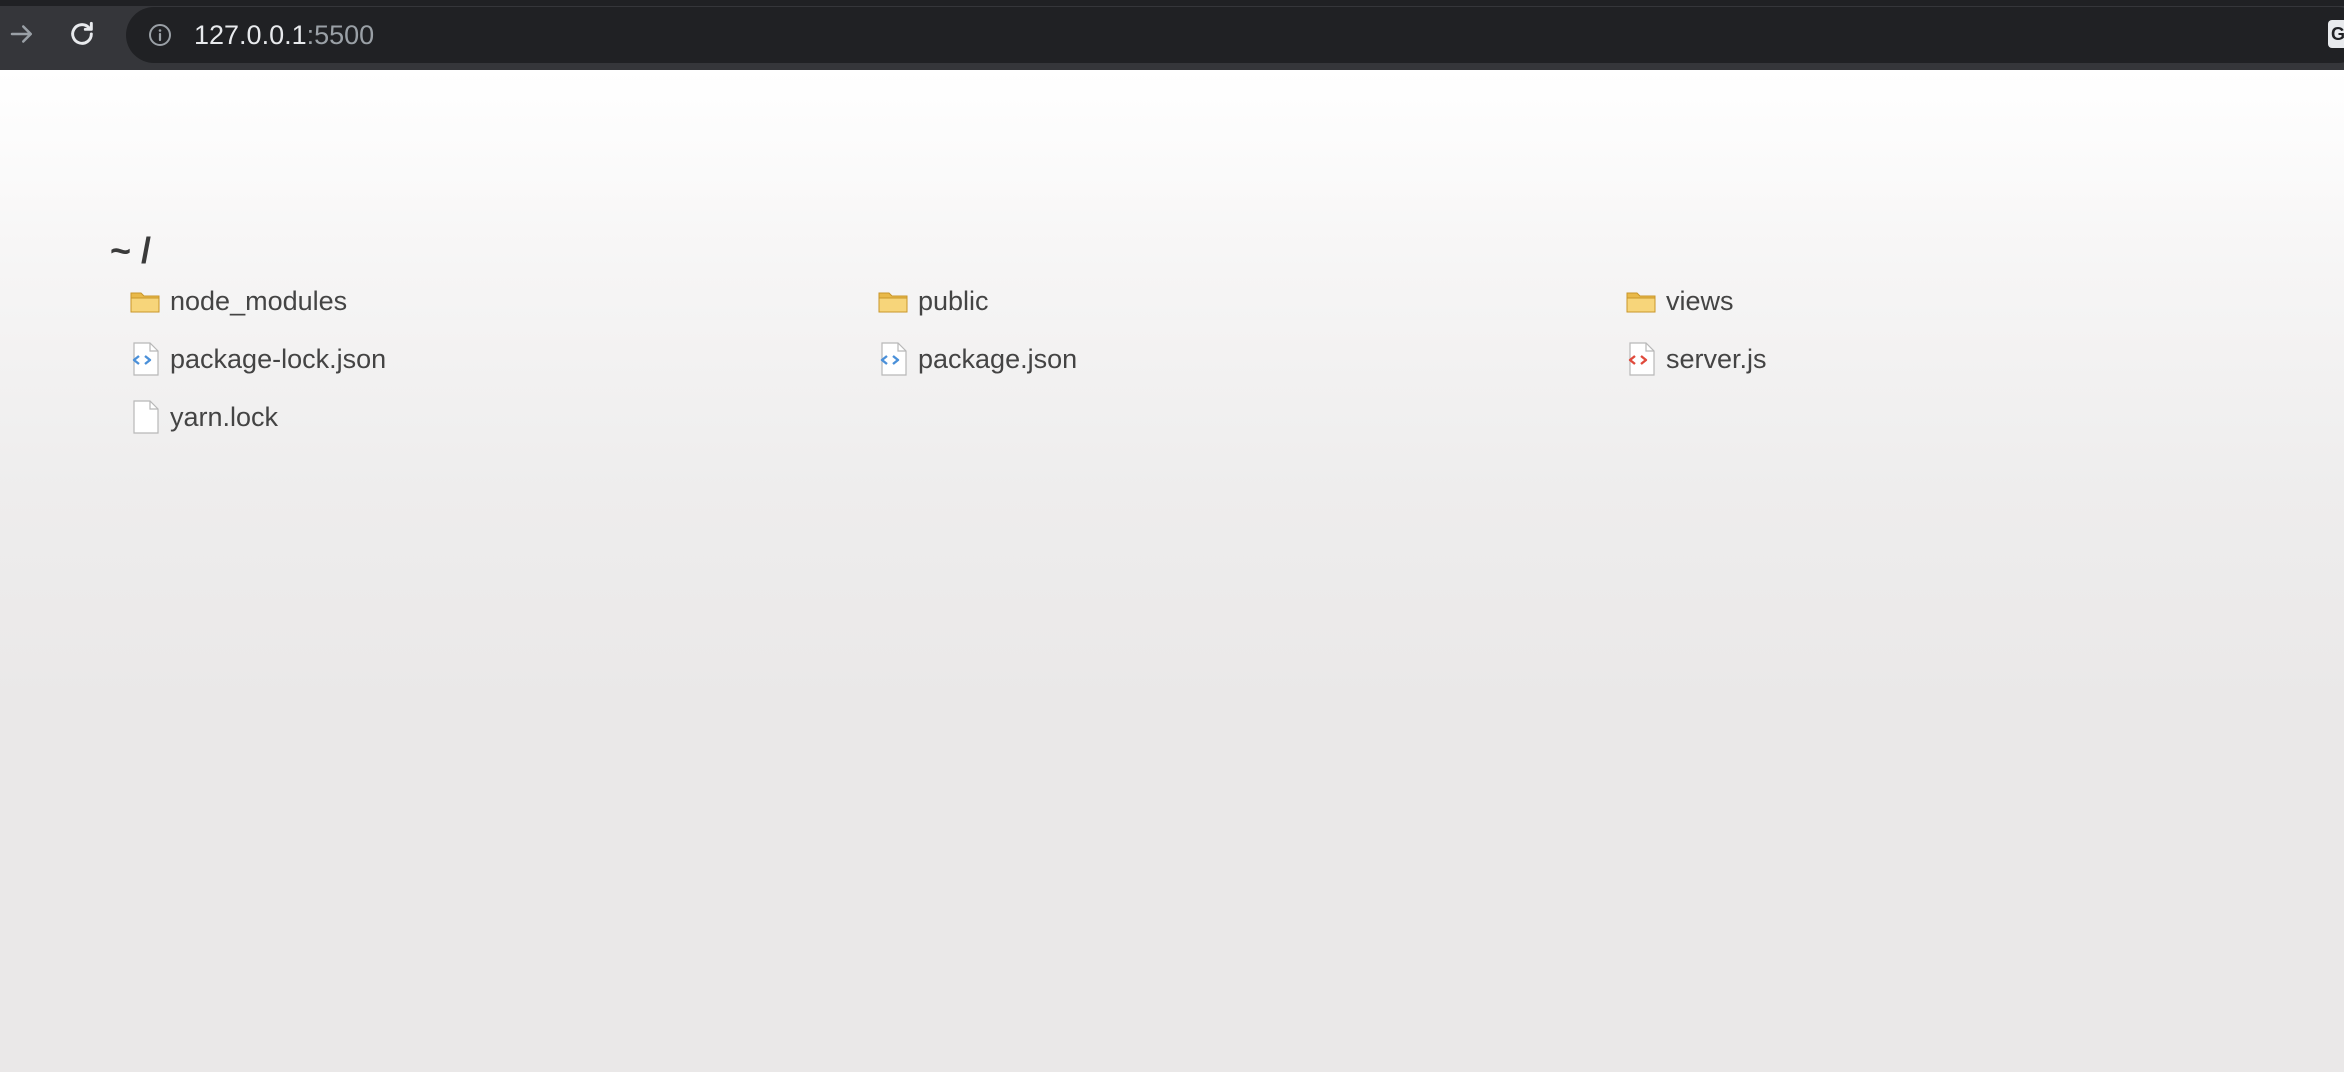 The height and width of the screenshot is (1072, 2344). I want to click on js-file-icon, so click(1641, 359).